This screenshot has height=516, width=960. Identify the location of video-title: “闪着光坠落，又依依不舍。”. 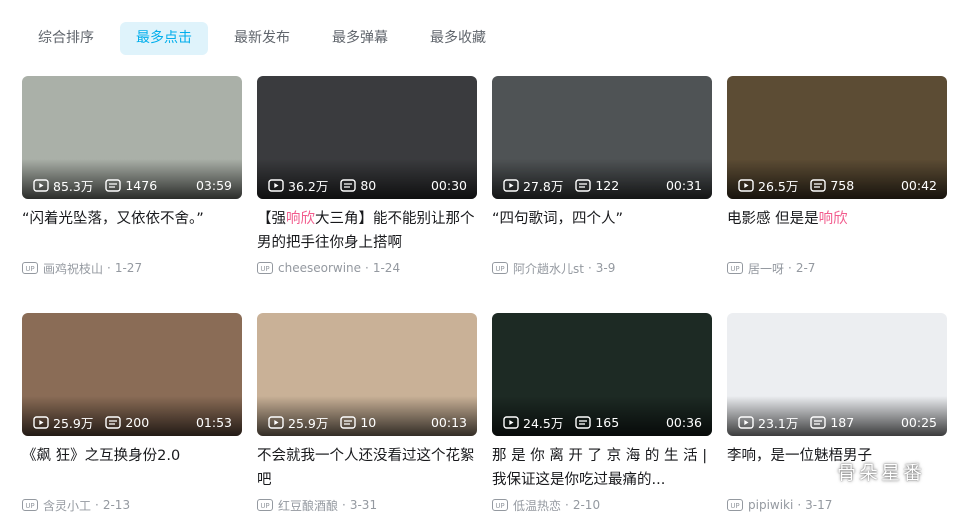
(132, 231).